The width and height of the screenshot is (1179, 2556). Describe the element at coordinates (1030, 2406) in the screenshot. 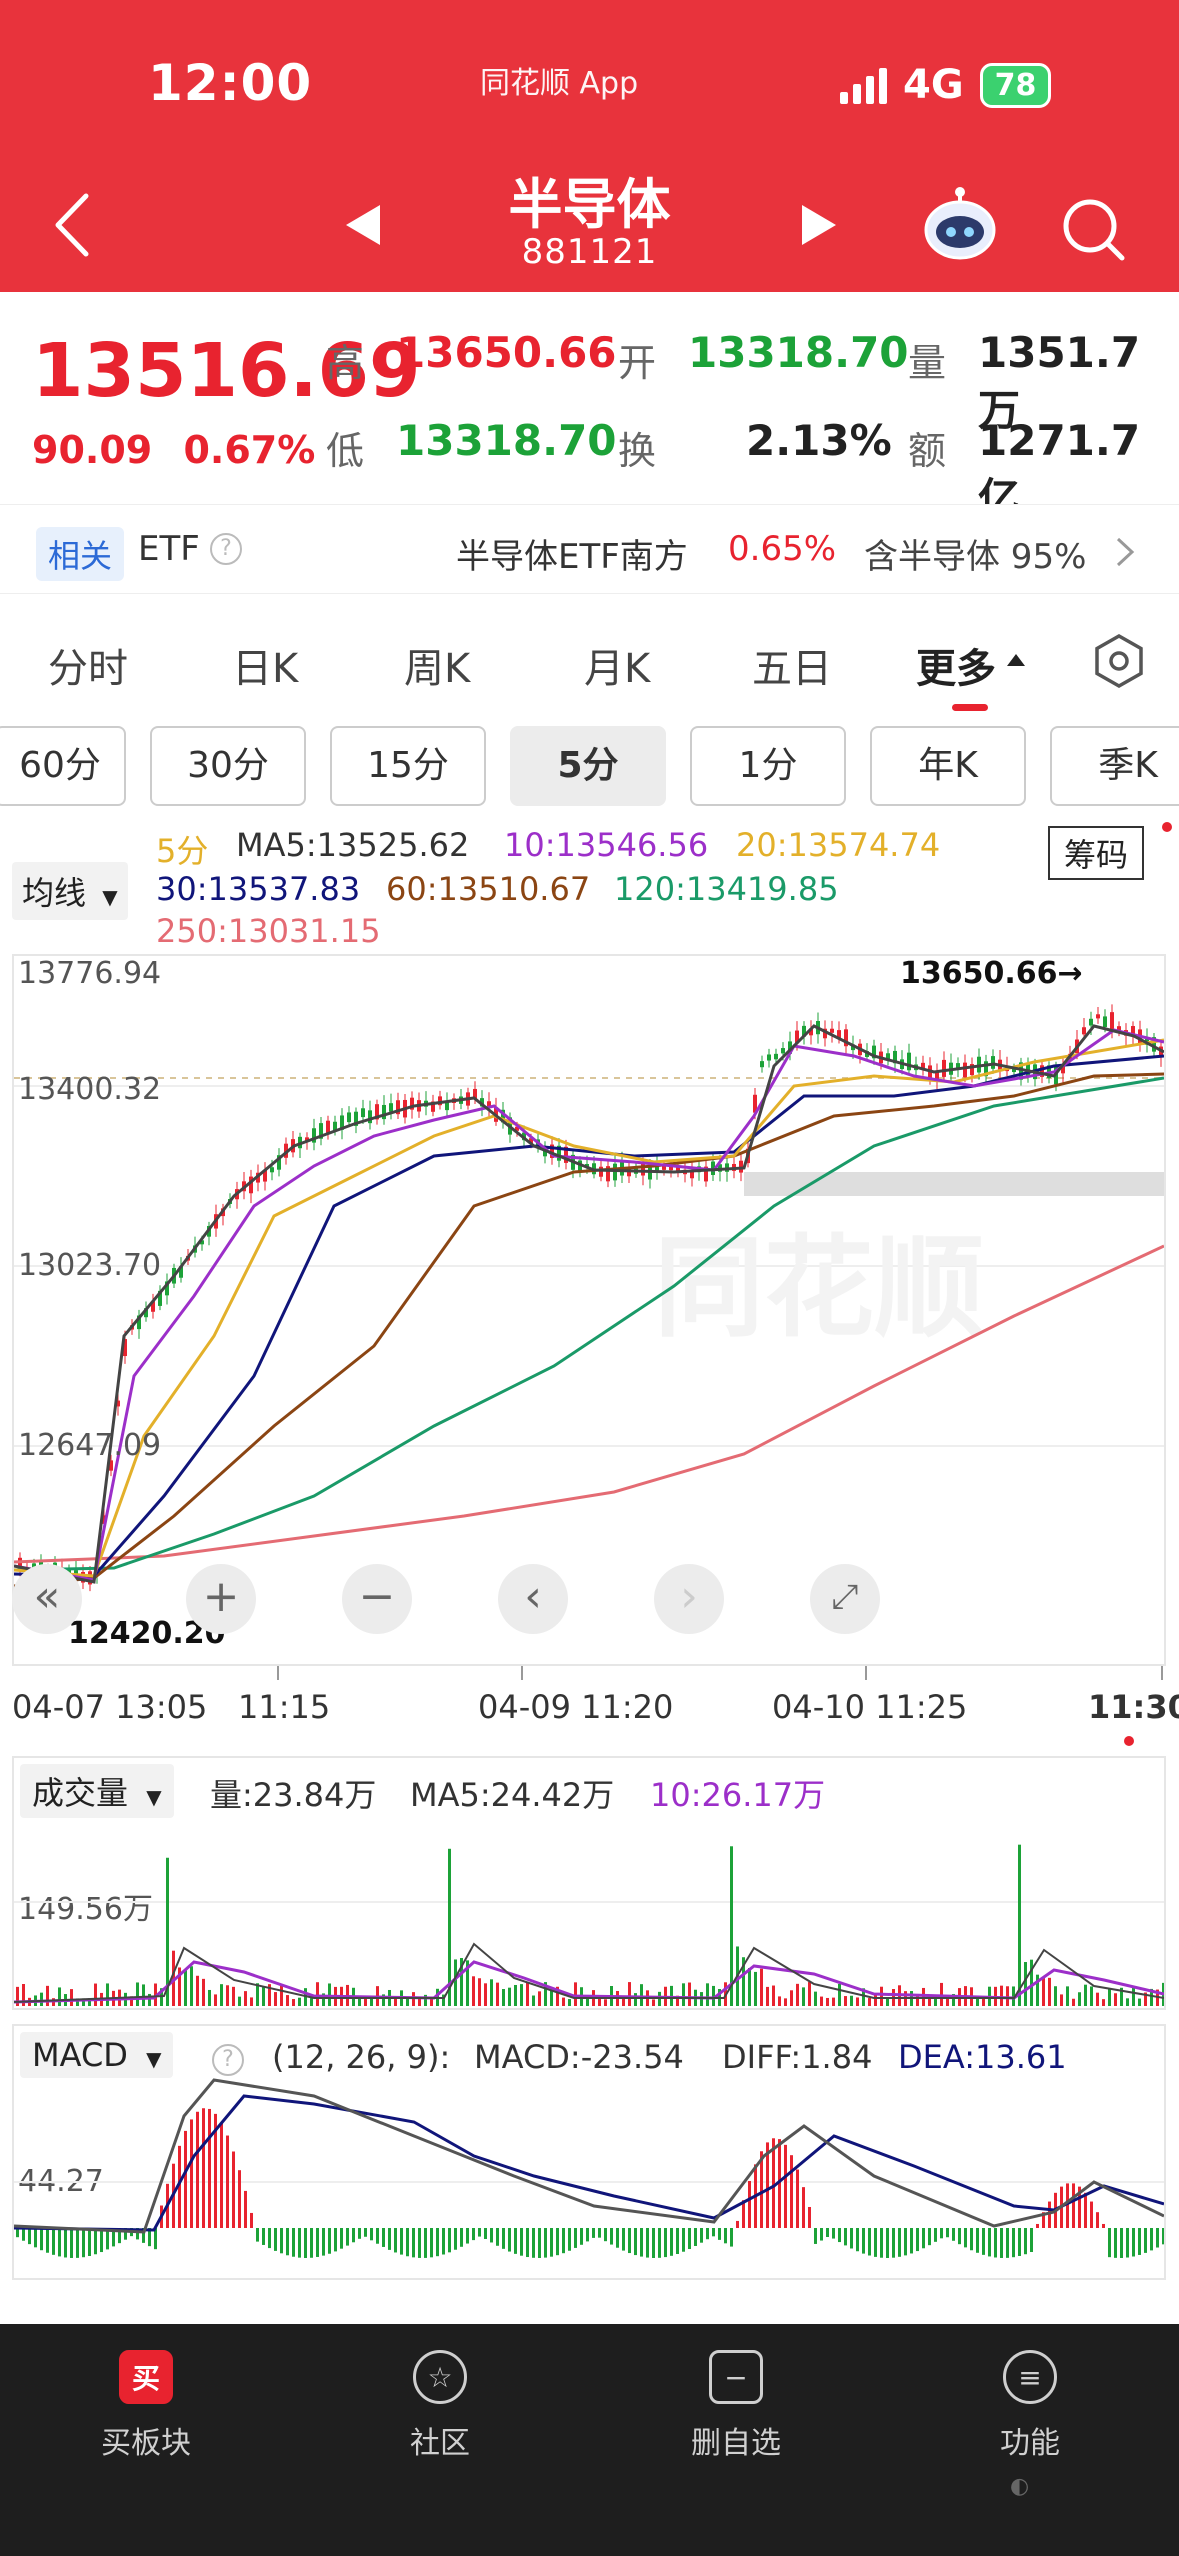

I see `nav-functions: ≡ 功能` at that location.